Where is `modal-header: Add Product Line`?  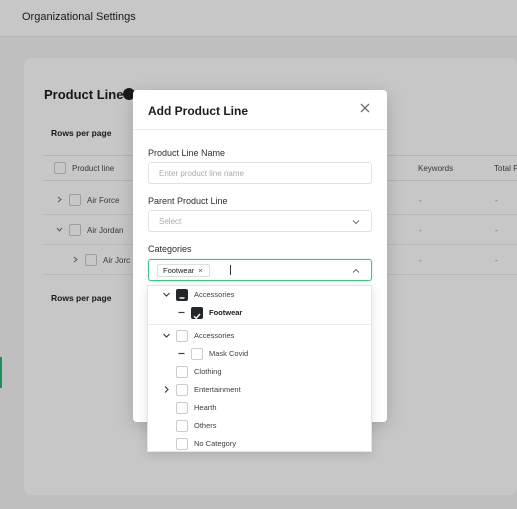
modal-header: Add Product Line is located at coordinates (260, 110).